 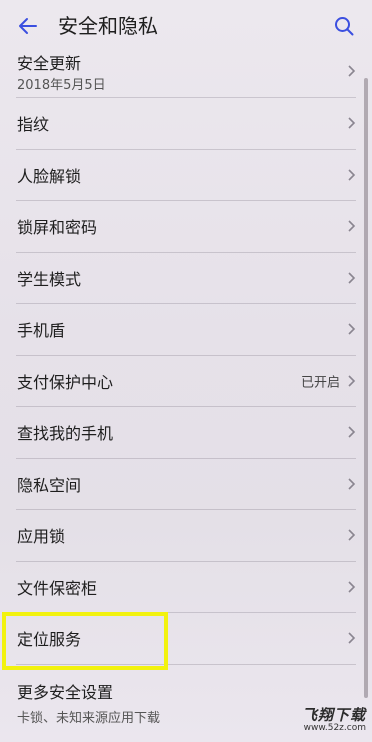 I want to click on highlight-box, so click(x=85, y=641).